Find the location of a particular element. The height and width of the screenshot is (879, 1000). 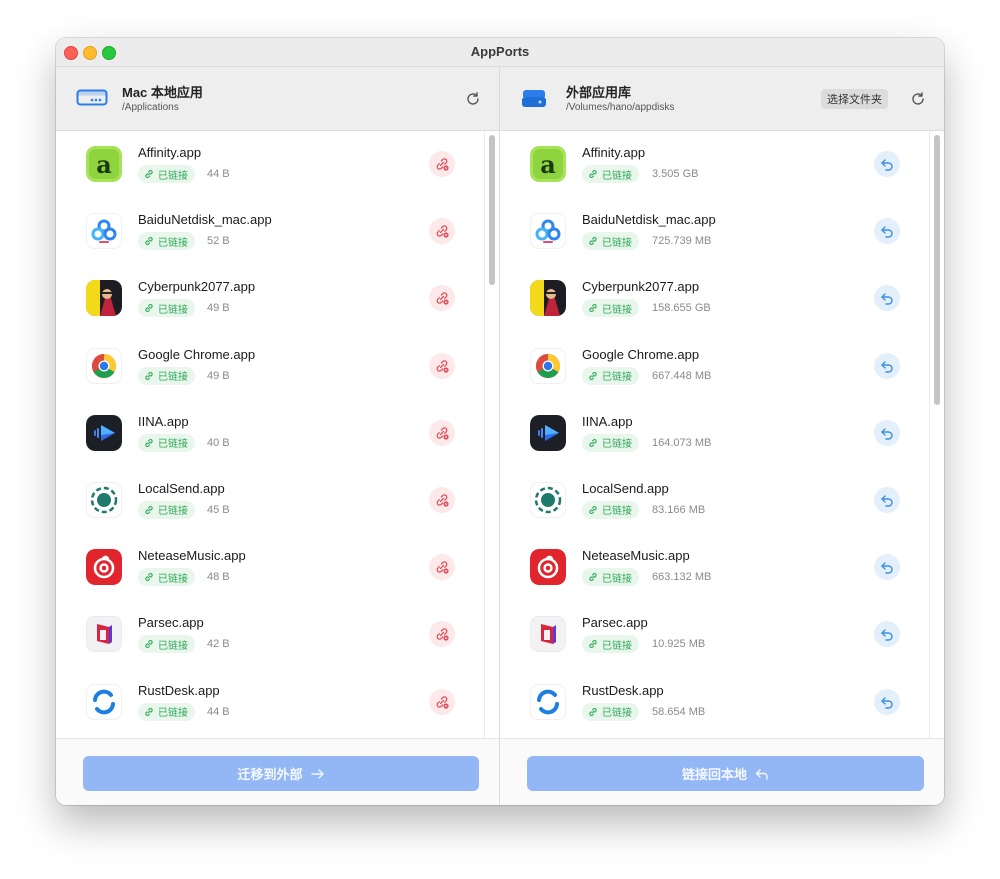

app-size: 83.166 MB is located at coordinates (679, 509).